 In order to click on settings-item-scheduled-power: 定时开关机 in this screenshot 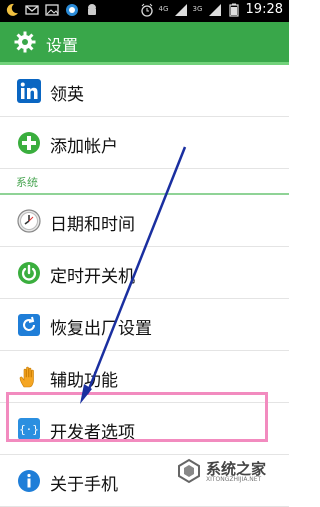, I will do `click(144, 273)`.